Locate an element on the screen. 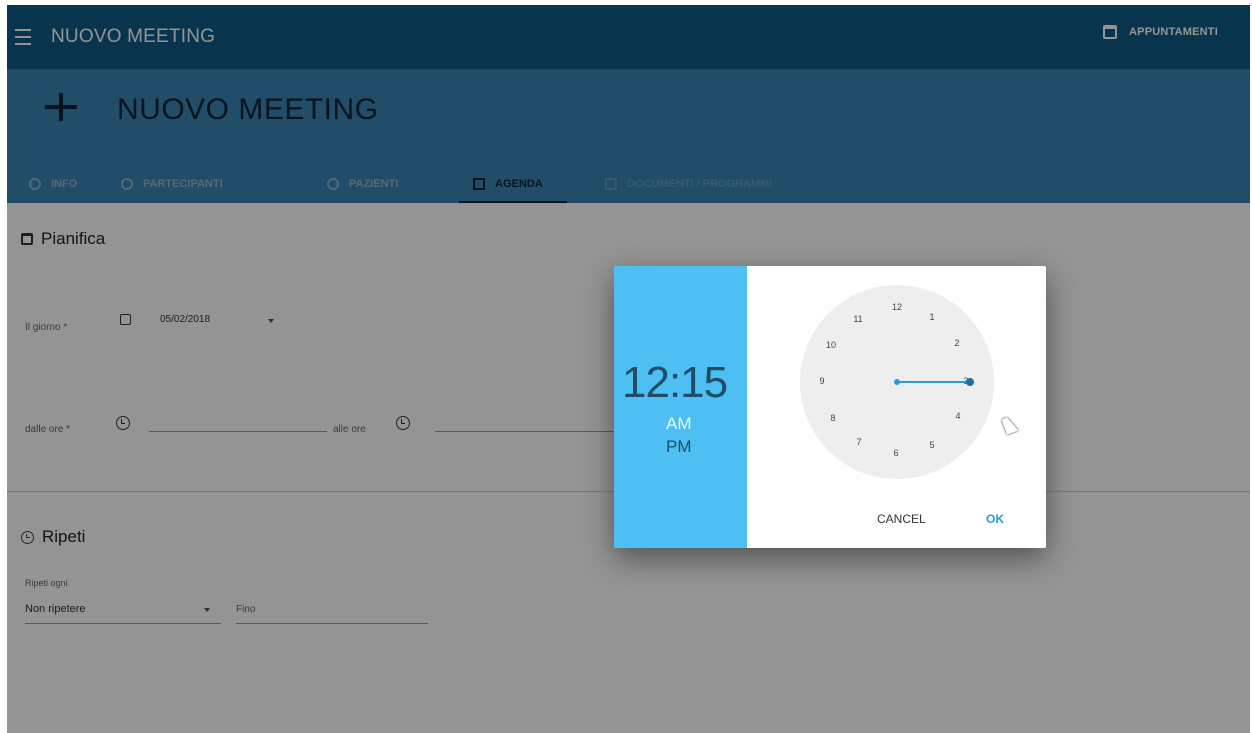  clock-number: 7 is located at coordinates (858, 442).